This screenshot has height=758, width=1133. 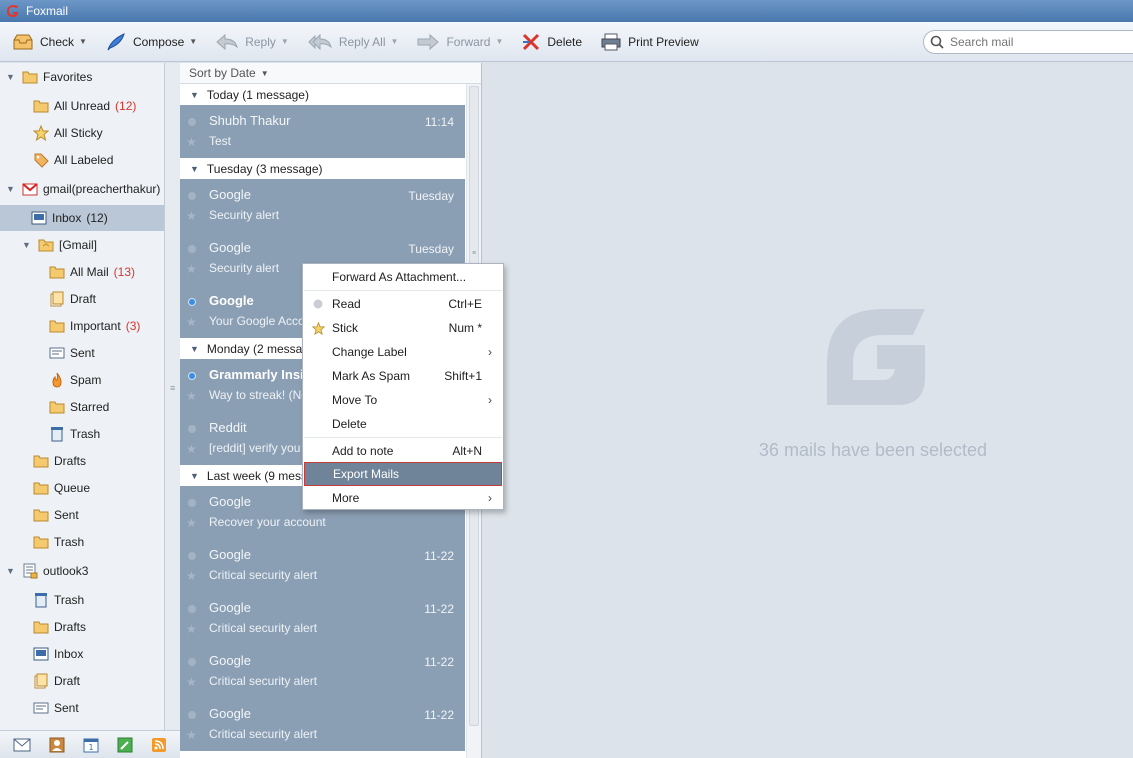 What do you see at coordinates (403, 498) in the screenshot?
I see `menu-item-more: More ›` at bounding box center [403, 498].